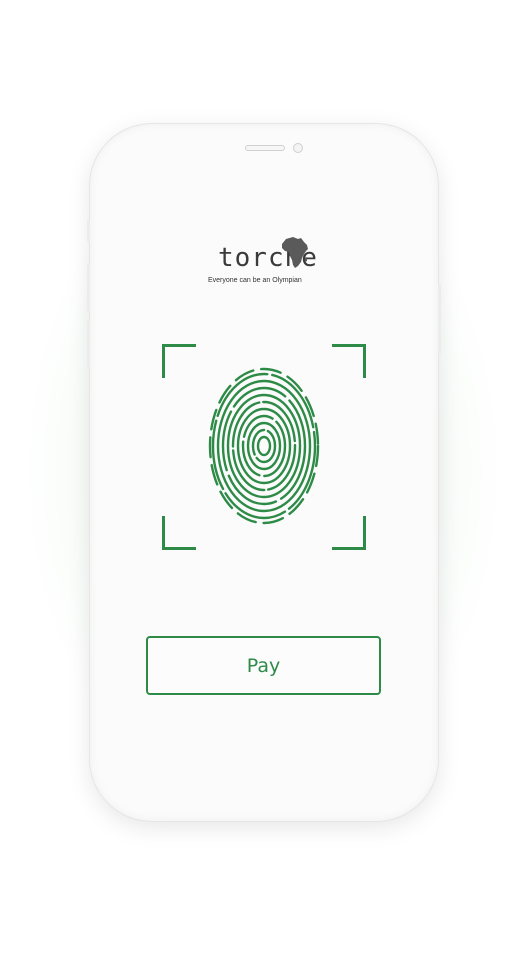 The image size is (527, 968). I want to click on phone-camera, so click(298, 148).